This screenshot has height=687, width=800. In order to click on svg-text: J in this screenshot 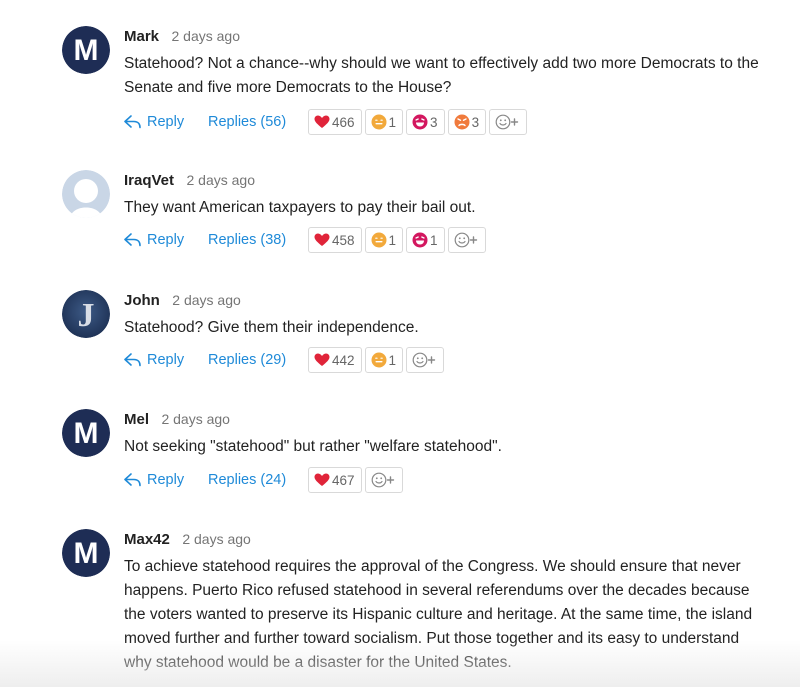, I will do `click(86, 315)`.